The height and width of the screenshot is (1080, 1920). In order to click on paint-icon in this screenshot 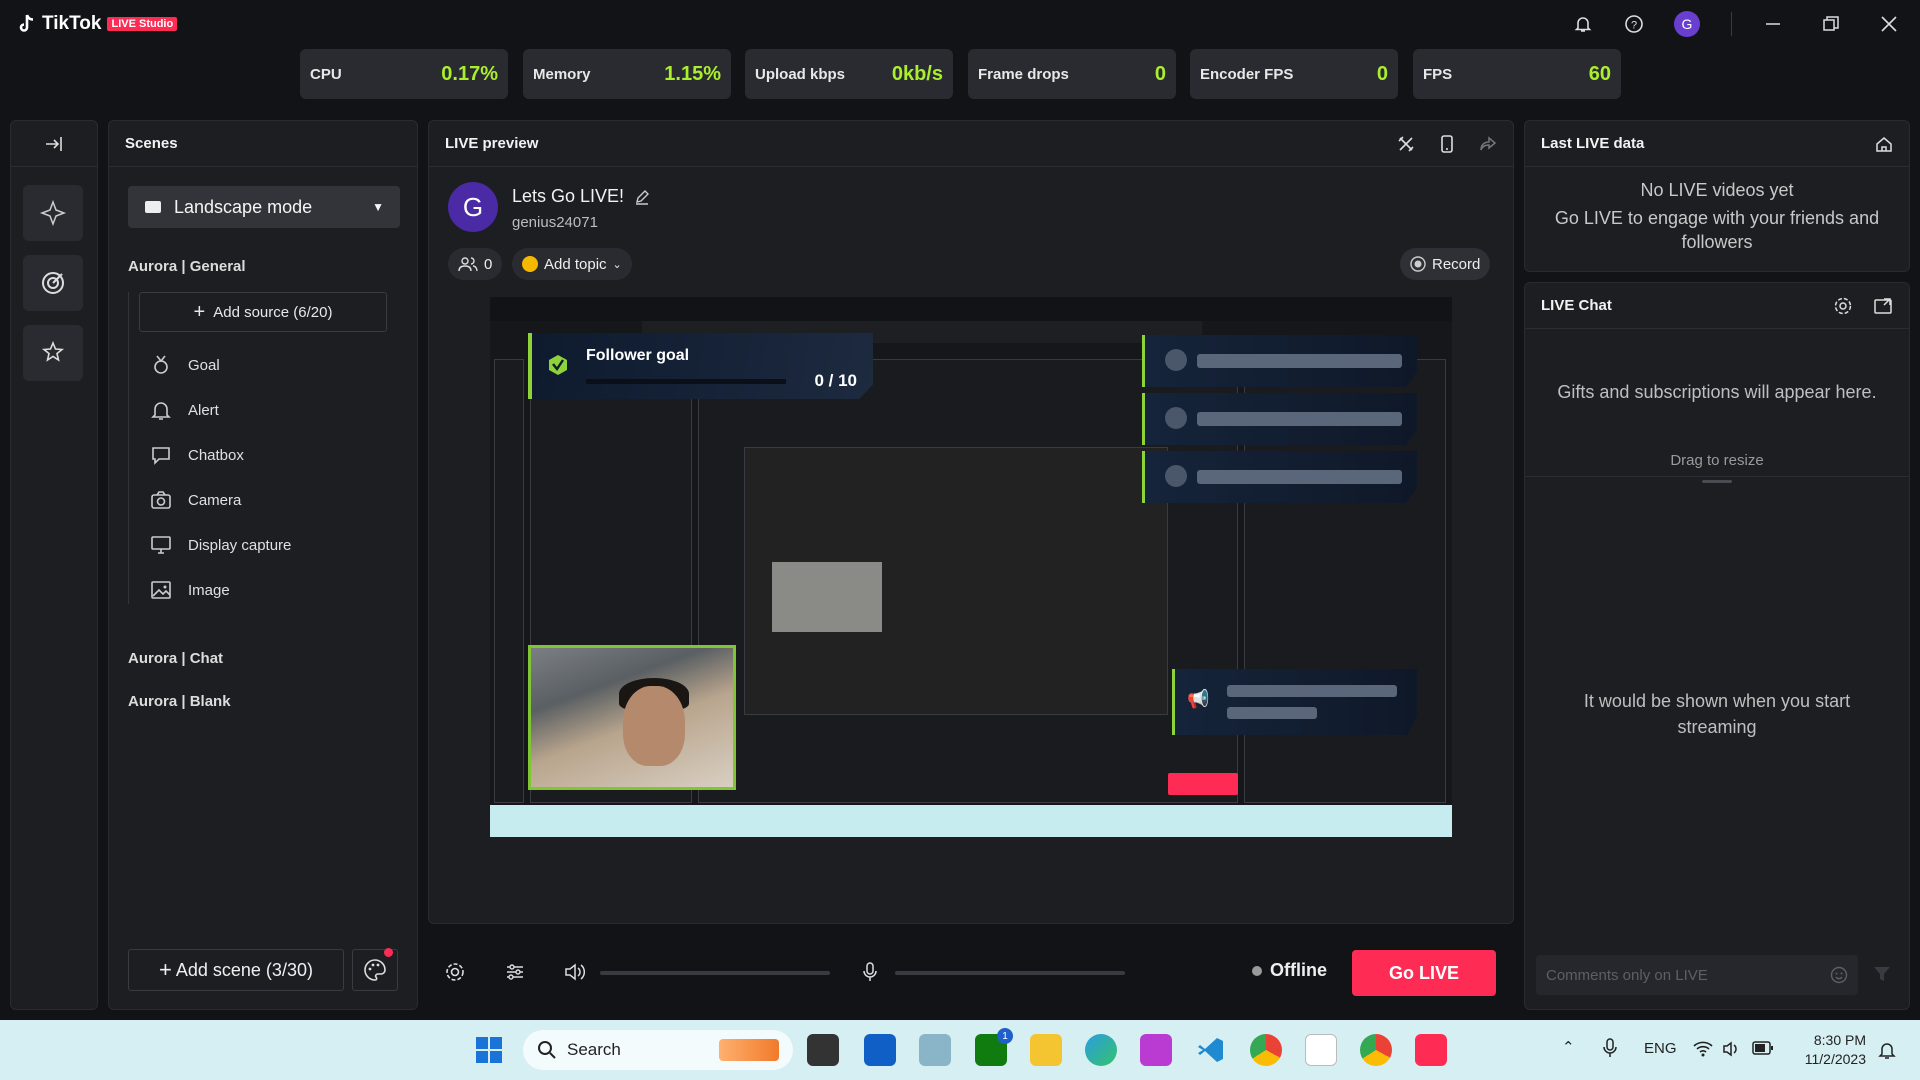, I will do `click(1156, 1050)`.